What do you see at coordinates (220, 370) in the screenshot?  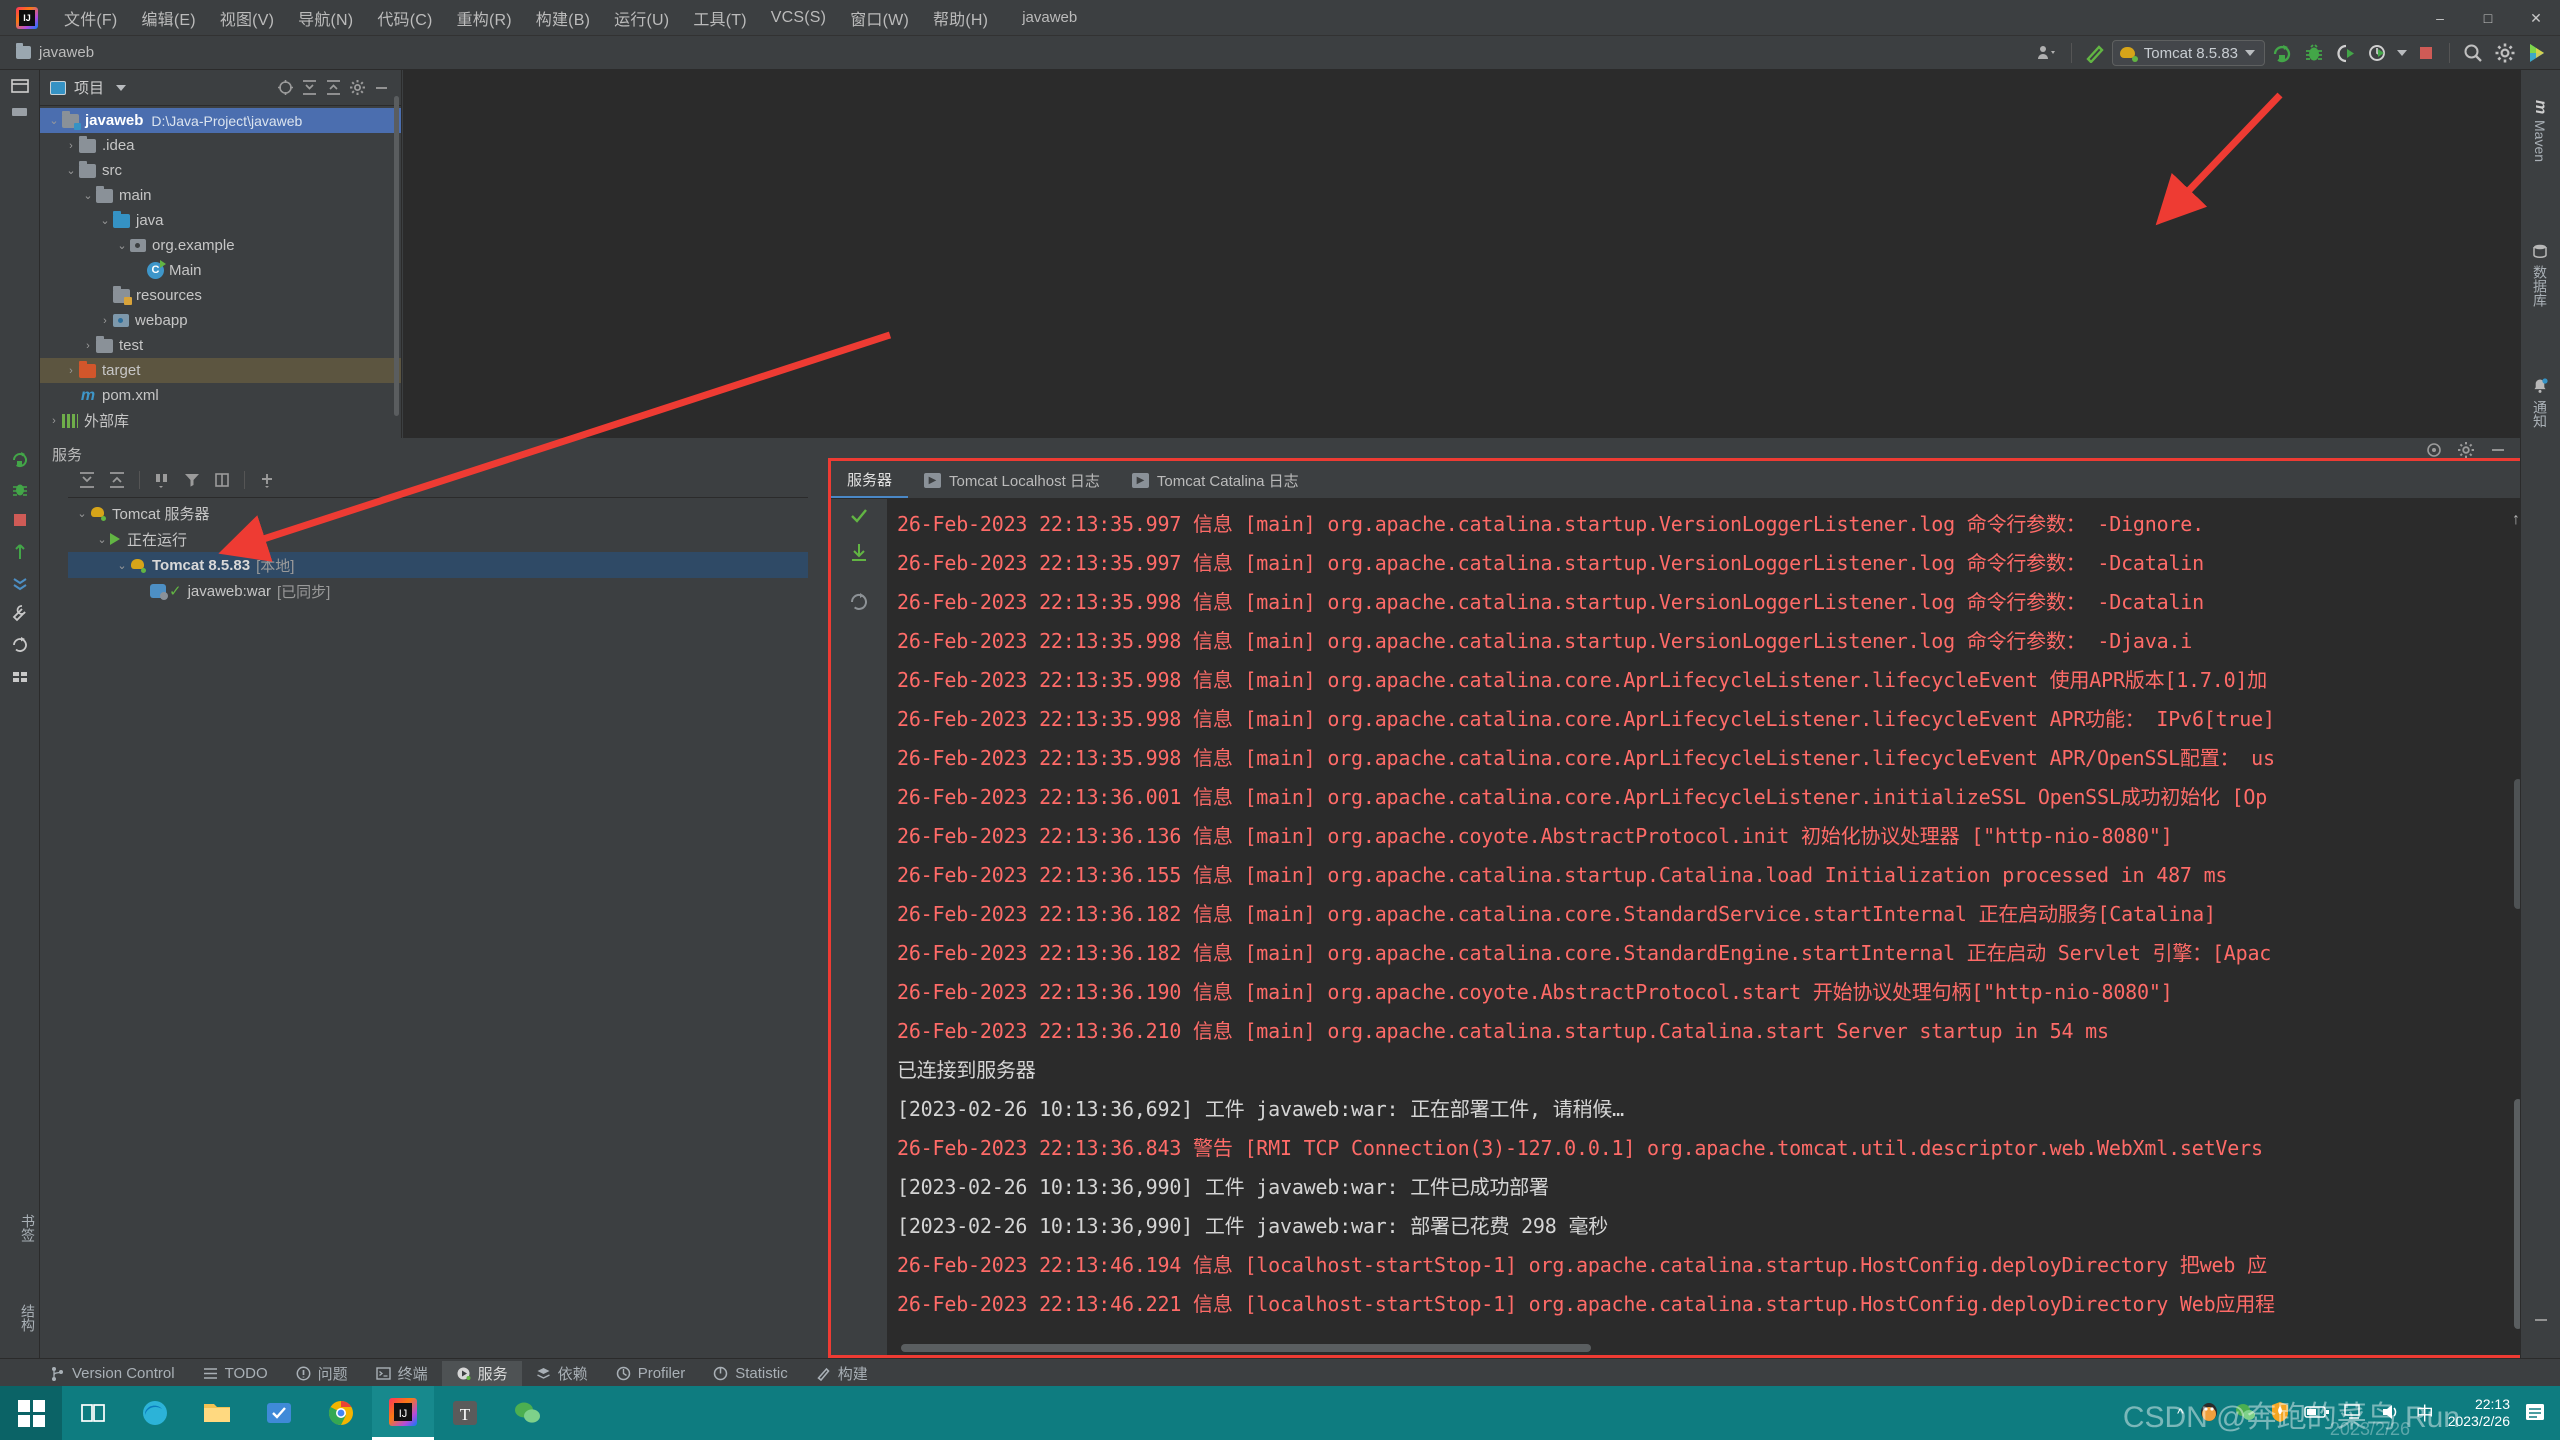 I see `tree-row: › target` at bounding box center [220, 370].